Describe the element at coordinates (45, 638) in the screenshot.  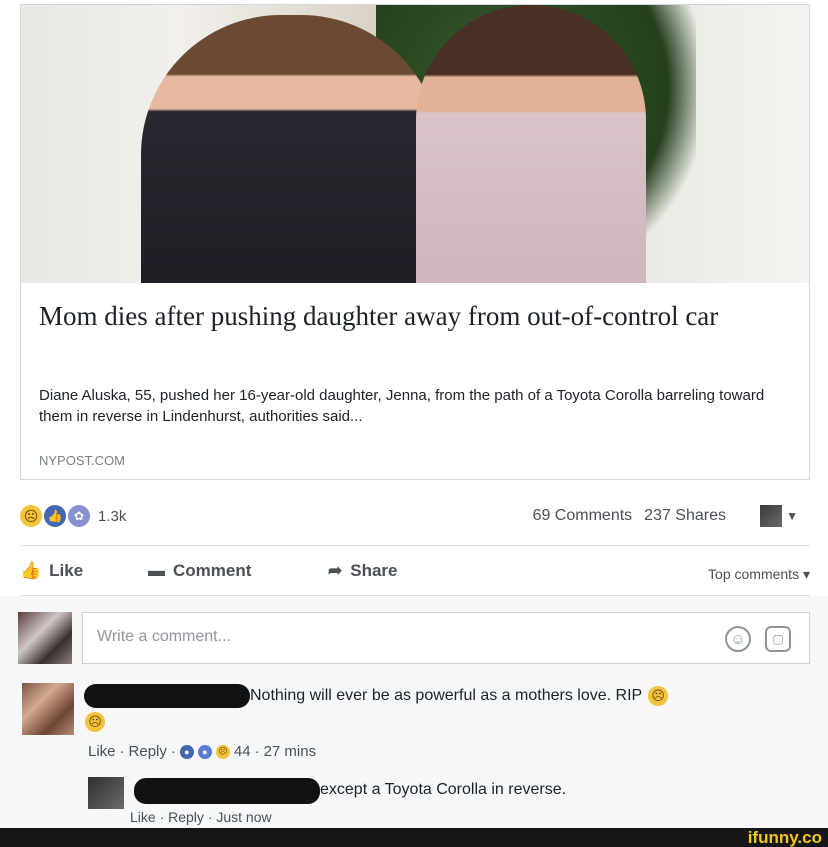
I see `current-user-avatar` at that location.